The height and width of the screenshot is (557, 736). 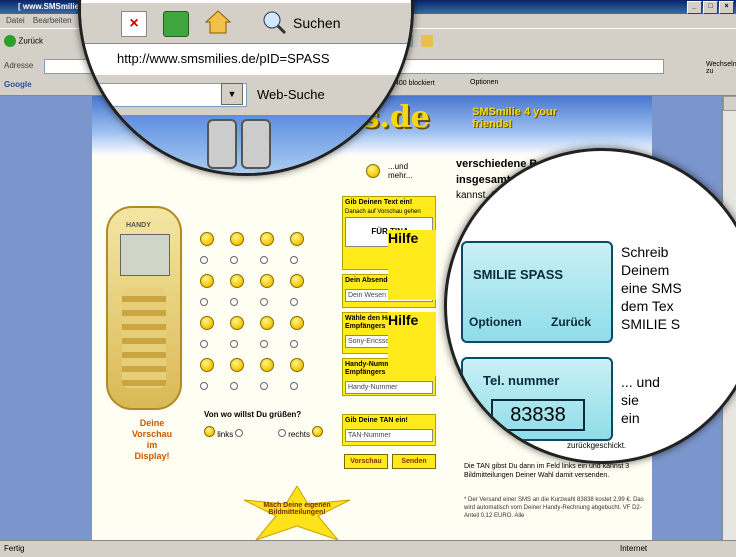 What do you see at coordinates (514, 118) in the screenshot?
I see `site-slogan: SMSmilie 4 your friends!` at bounding box center [514, 118].